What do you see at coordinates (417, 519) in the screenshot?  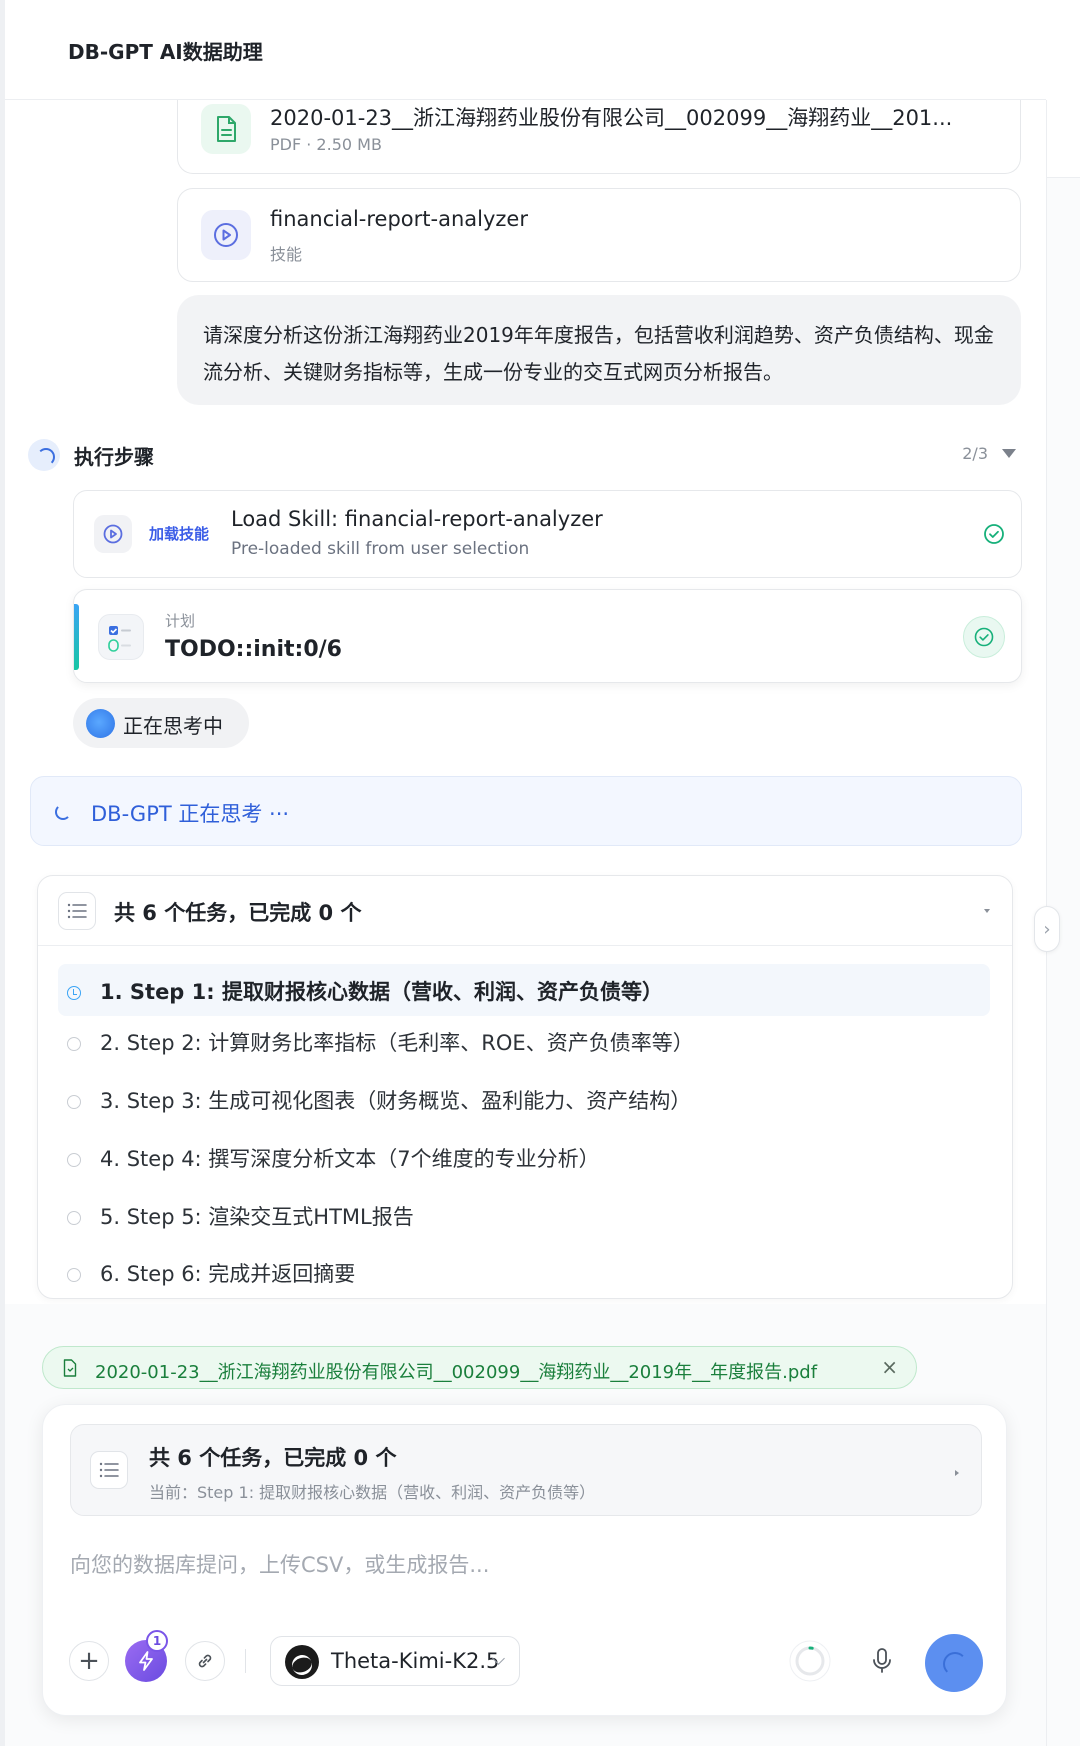 I see `step-title: Load Skill: financial-report-analyzer` at bounding box center [417, 519].